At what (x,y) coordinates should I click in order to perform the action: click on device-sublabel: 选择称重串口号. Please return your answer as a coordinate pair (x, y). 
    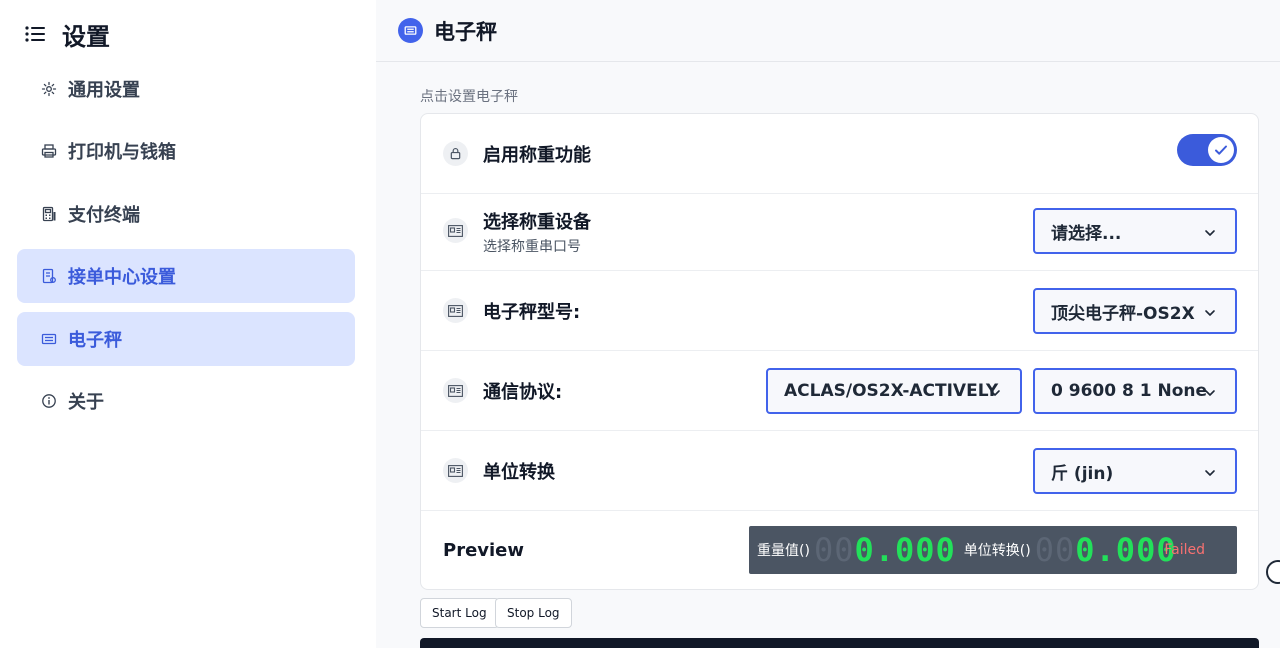
    Looking at the image, I should click on (532, 247).